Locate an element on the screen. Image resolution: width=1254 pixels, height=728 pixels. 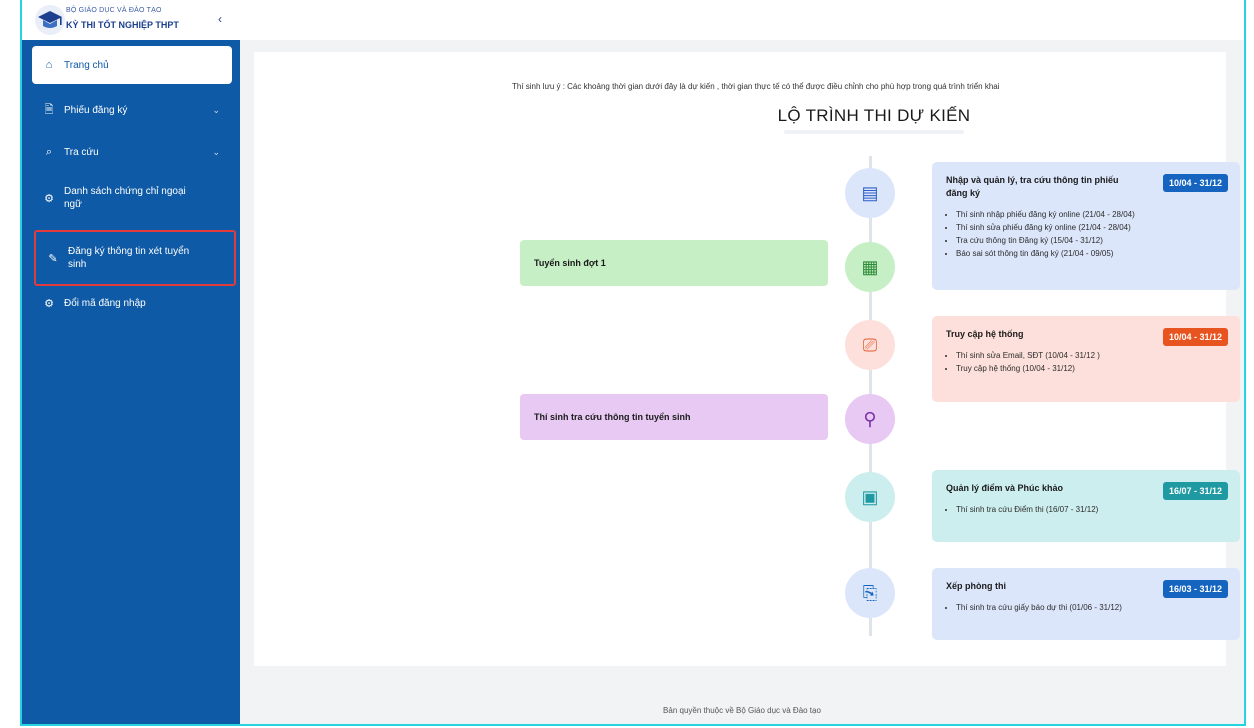
sidebar-collapse-button: ‹ is located at coordinates (220, 19).